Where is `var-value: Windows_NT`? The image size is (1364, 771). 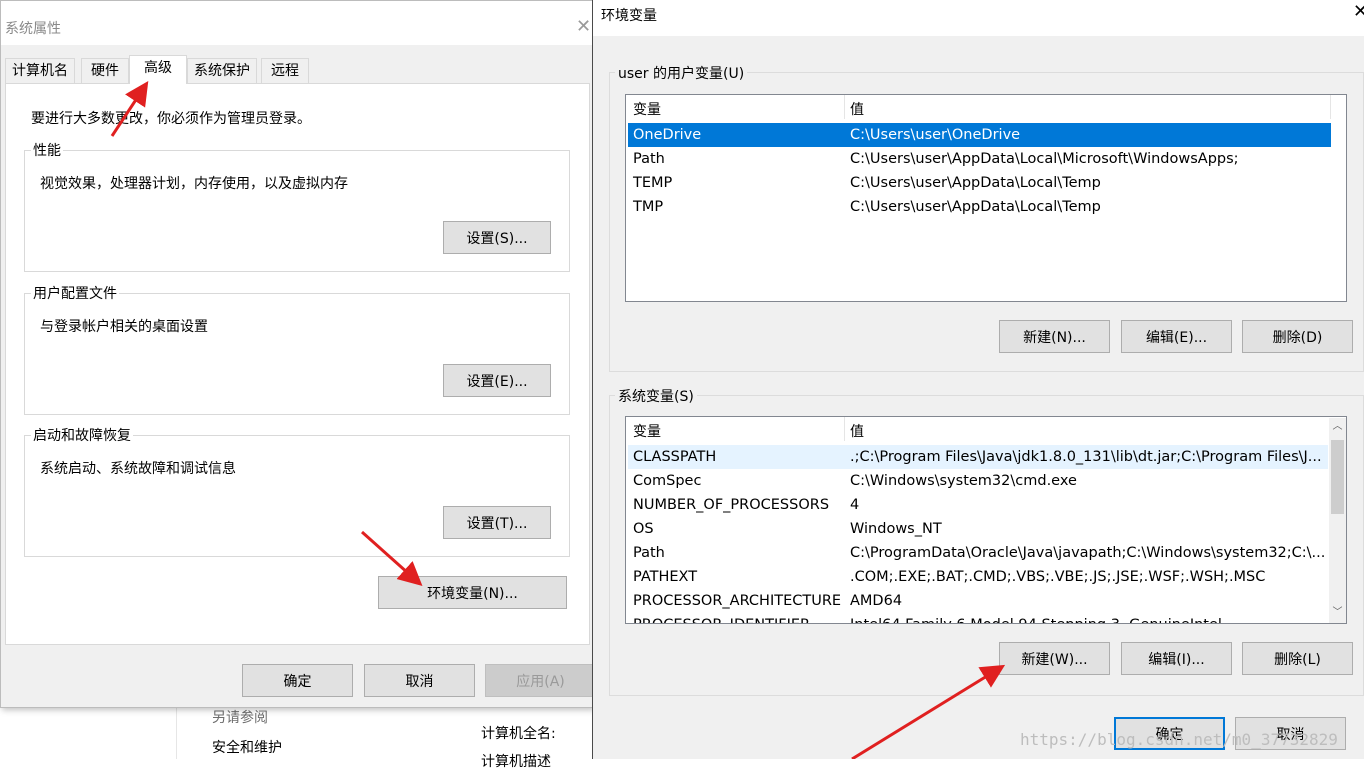 var-value: Windows_NT is located at coordinates (896, 529).